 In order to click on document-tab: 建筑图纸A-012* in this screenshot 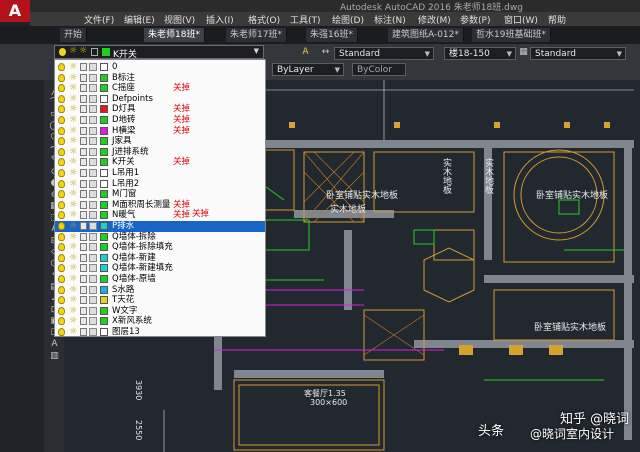, I will do `click(426, 35)`.